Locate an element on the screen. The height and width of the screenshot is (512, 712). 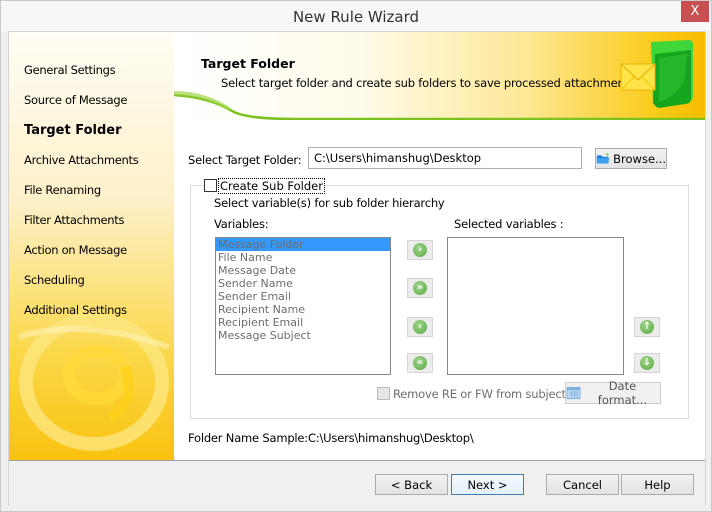
selected-variables-label: Selected variables : is located at coordinates (509, 224).